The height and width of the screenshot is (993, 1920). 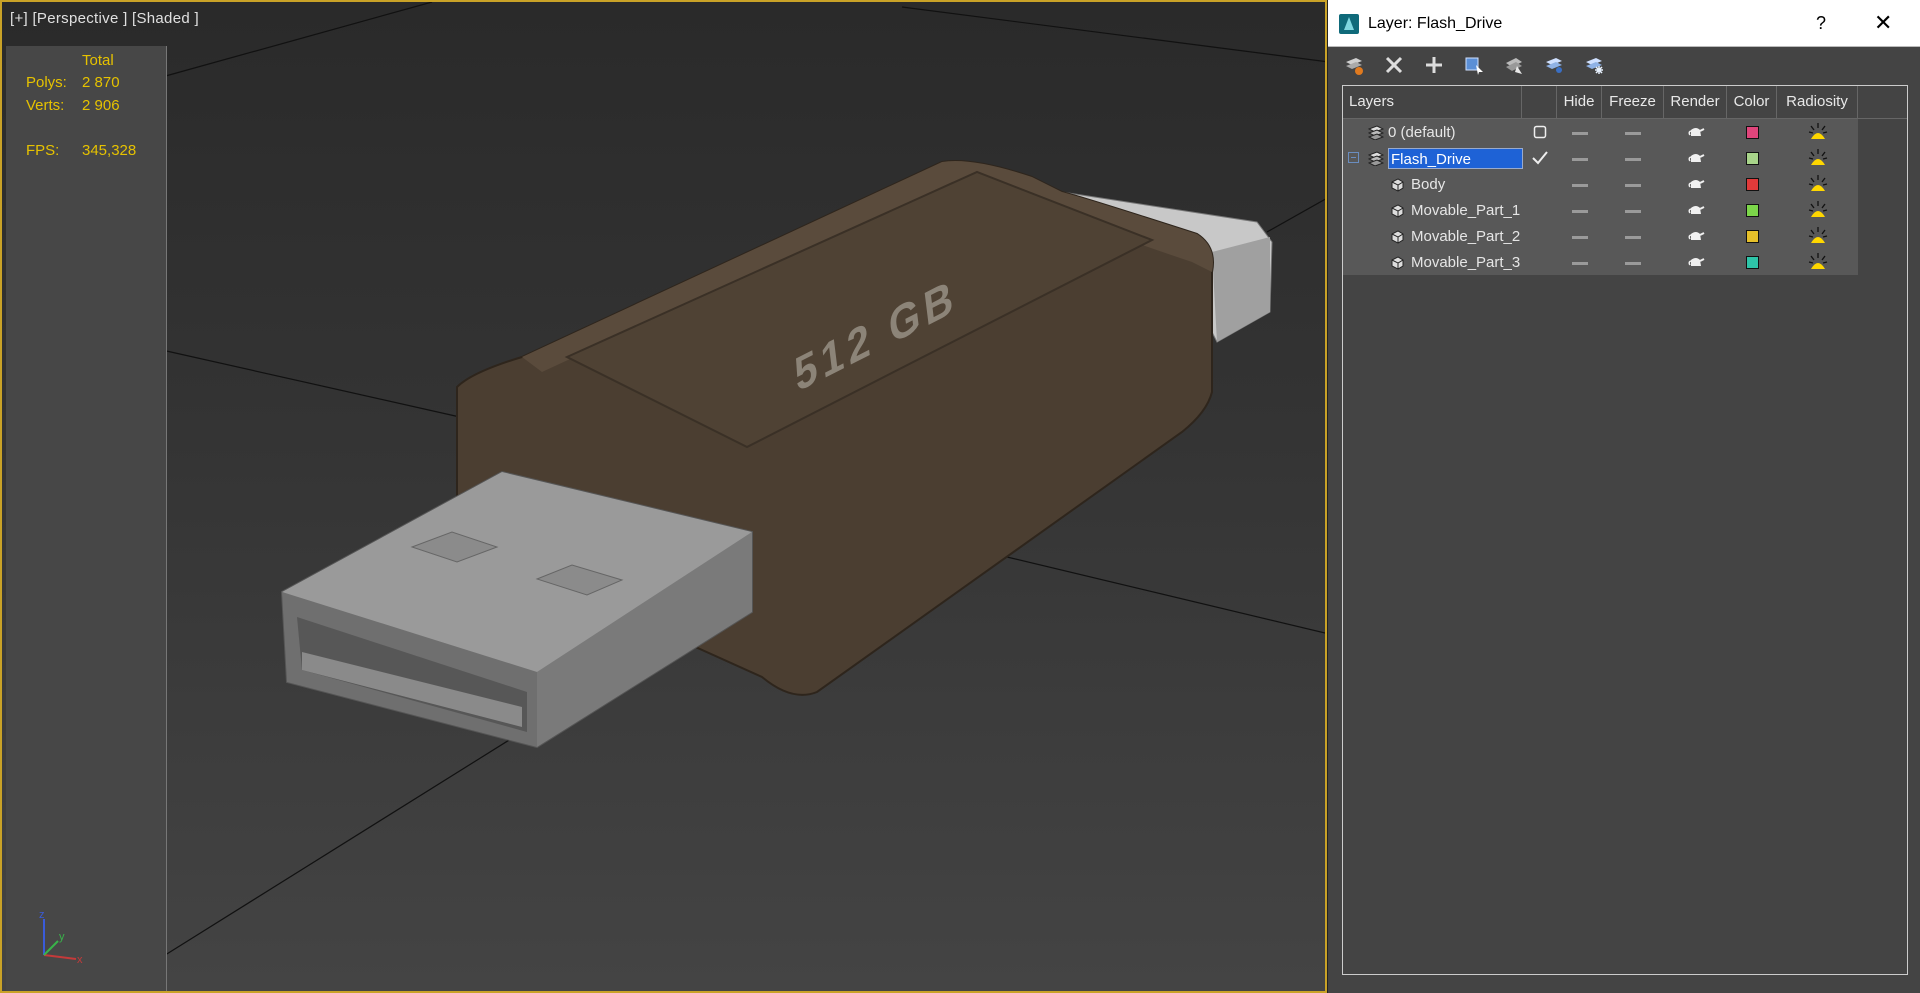 What do you see at coordinates (1540, 157) in the screenshot?
I see `current-layer-check-icon` at bounding box center [1540, 157].